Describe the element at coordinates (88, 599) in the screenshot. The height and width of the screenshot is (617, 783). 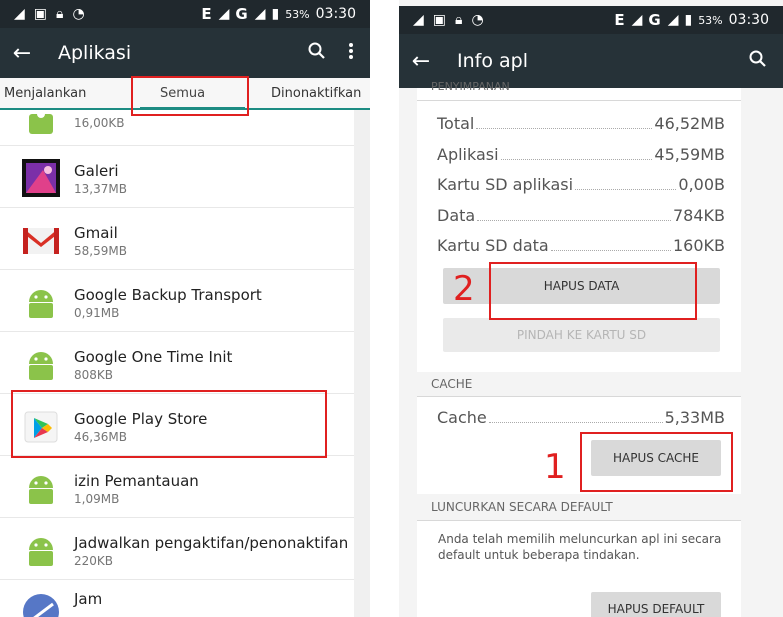
I see `app-name: Jam` at that location.